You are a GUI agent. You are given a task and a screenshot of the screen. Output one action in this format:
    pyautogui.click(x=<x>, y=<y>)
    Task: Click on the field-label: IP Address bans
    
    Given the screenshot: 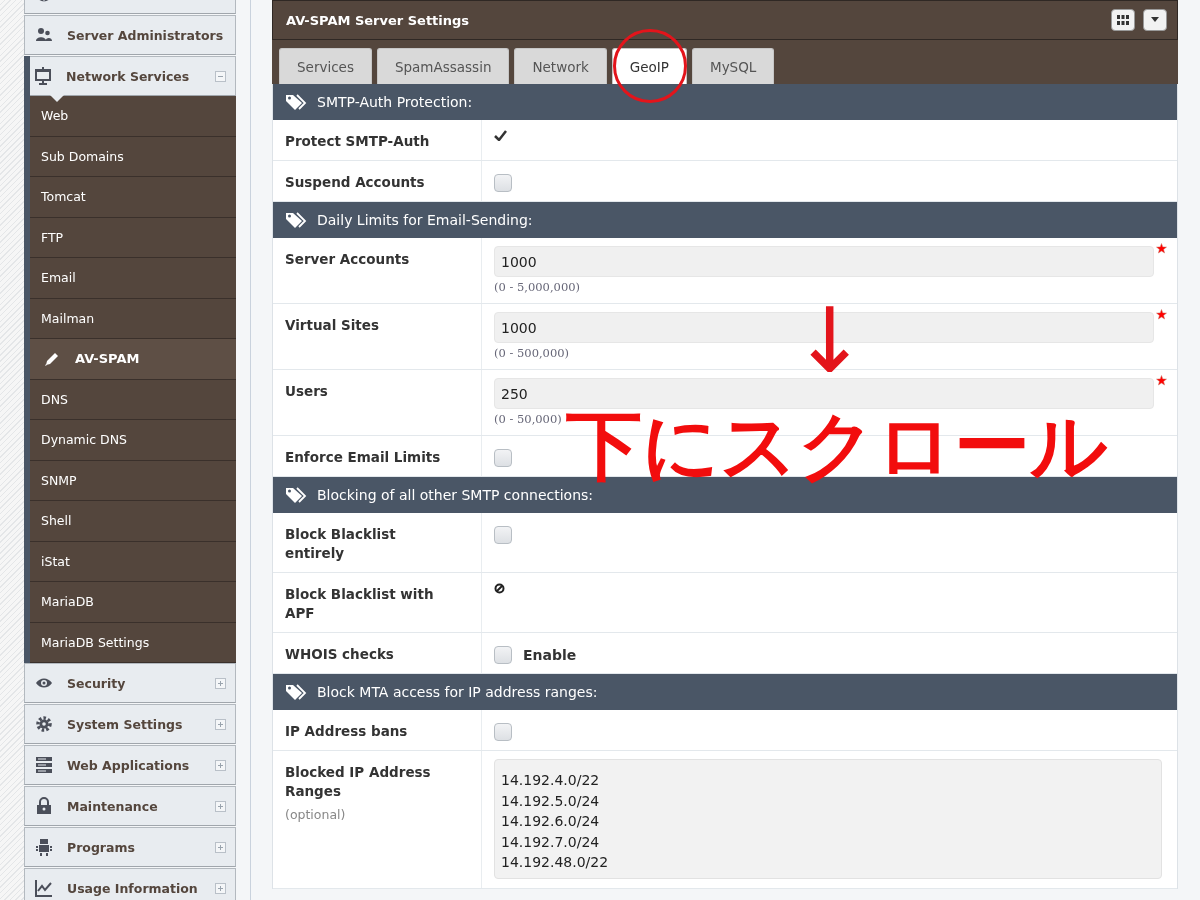 What is the action you would take?
    pyautogui.click(x=347, y=731)
    